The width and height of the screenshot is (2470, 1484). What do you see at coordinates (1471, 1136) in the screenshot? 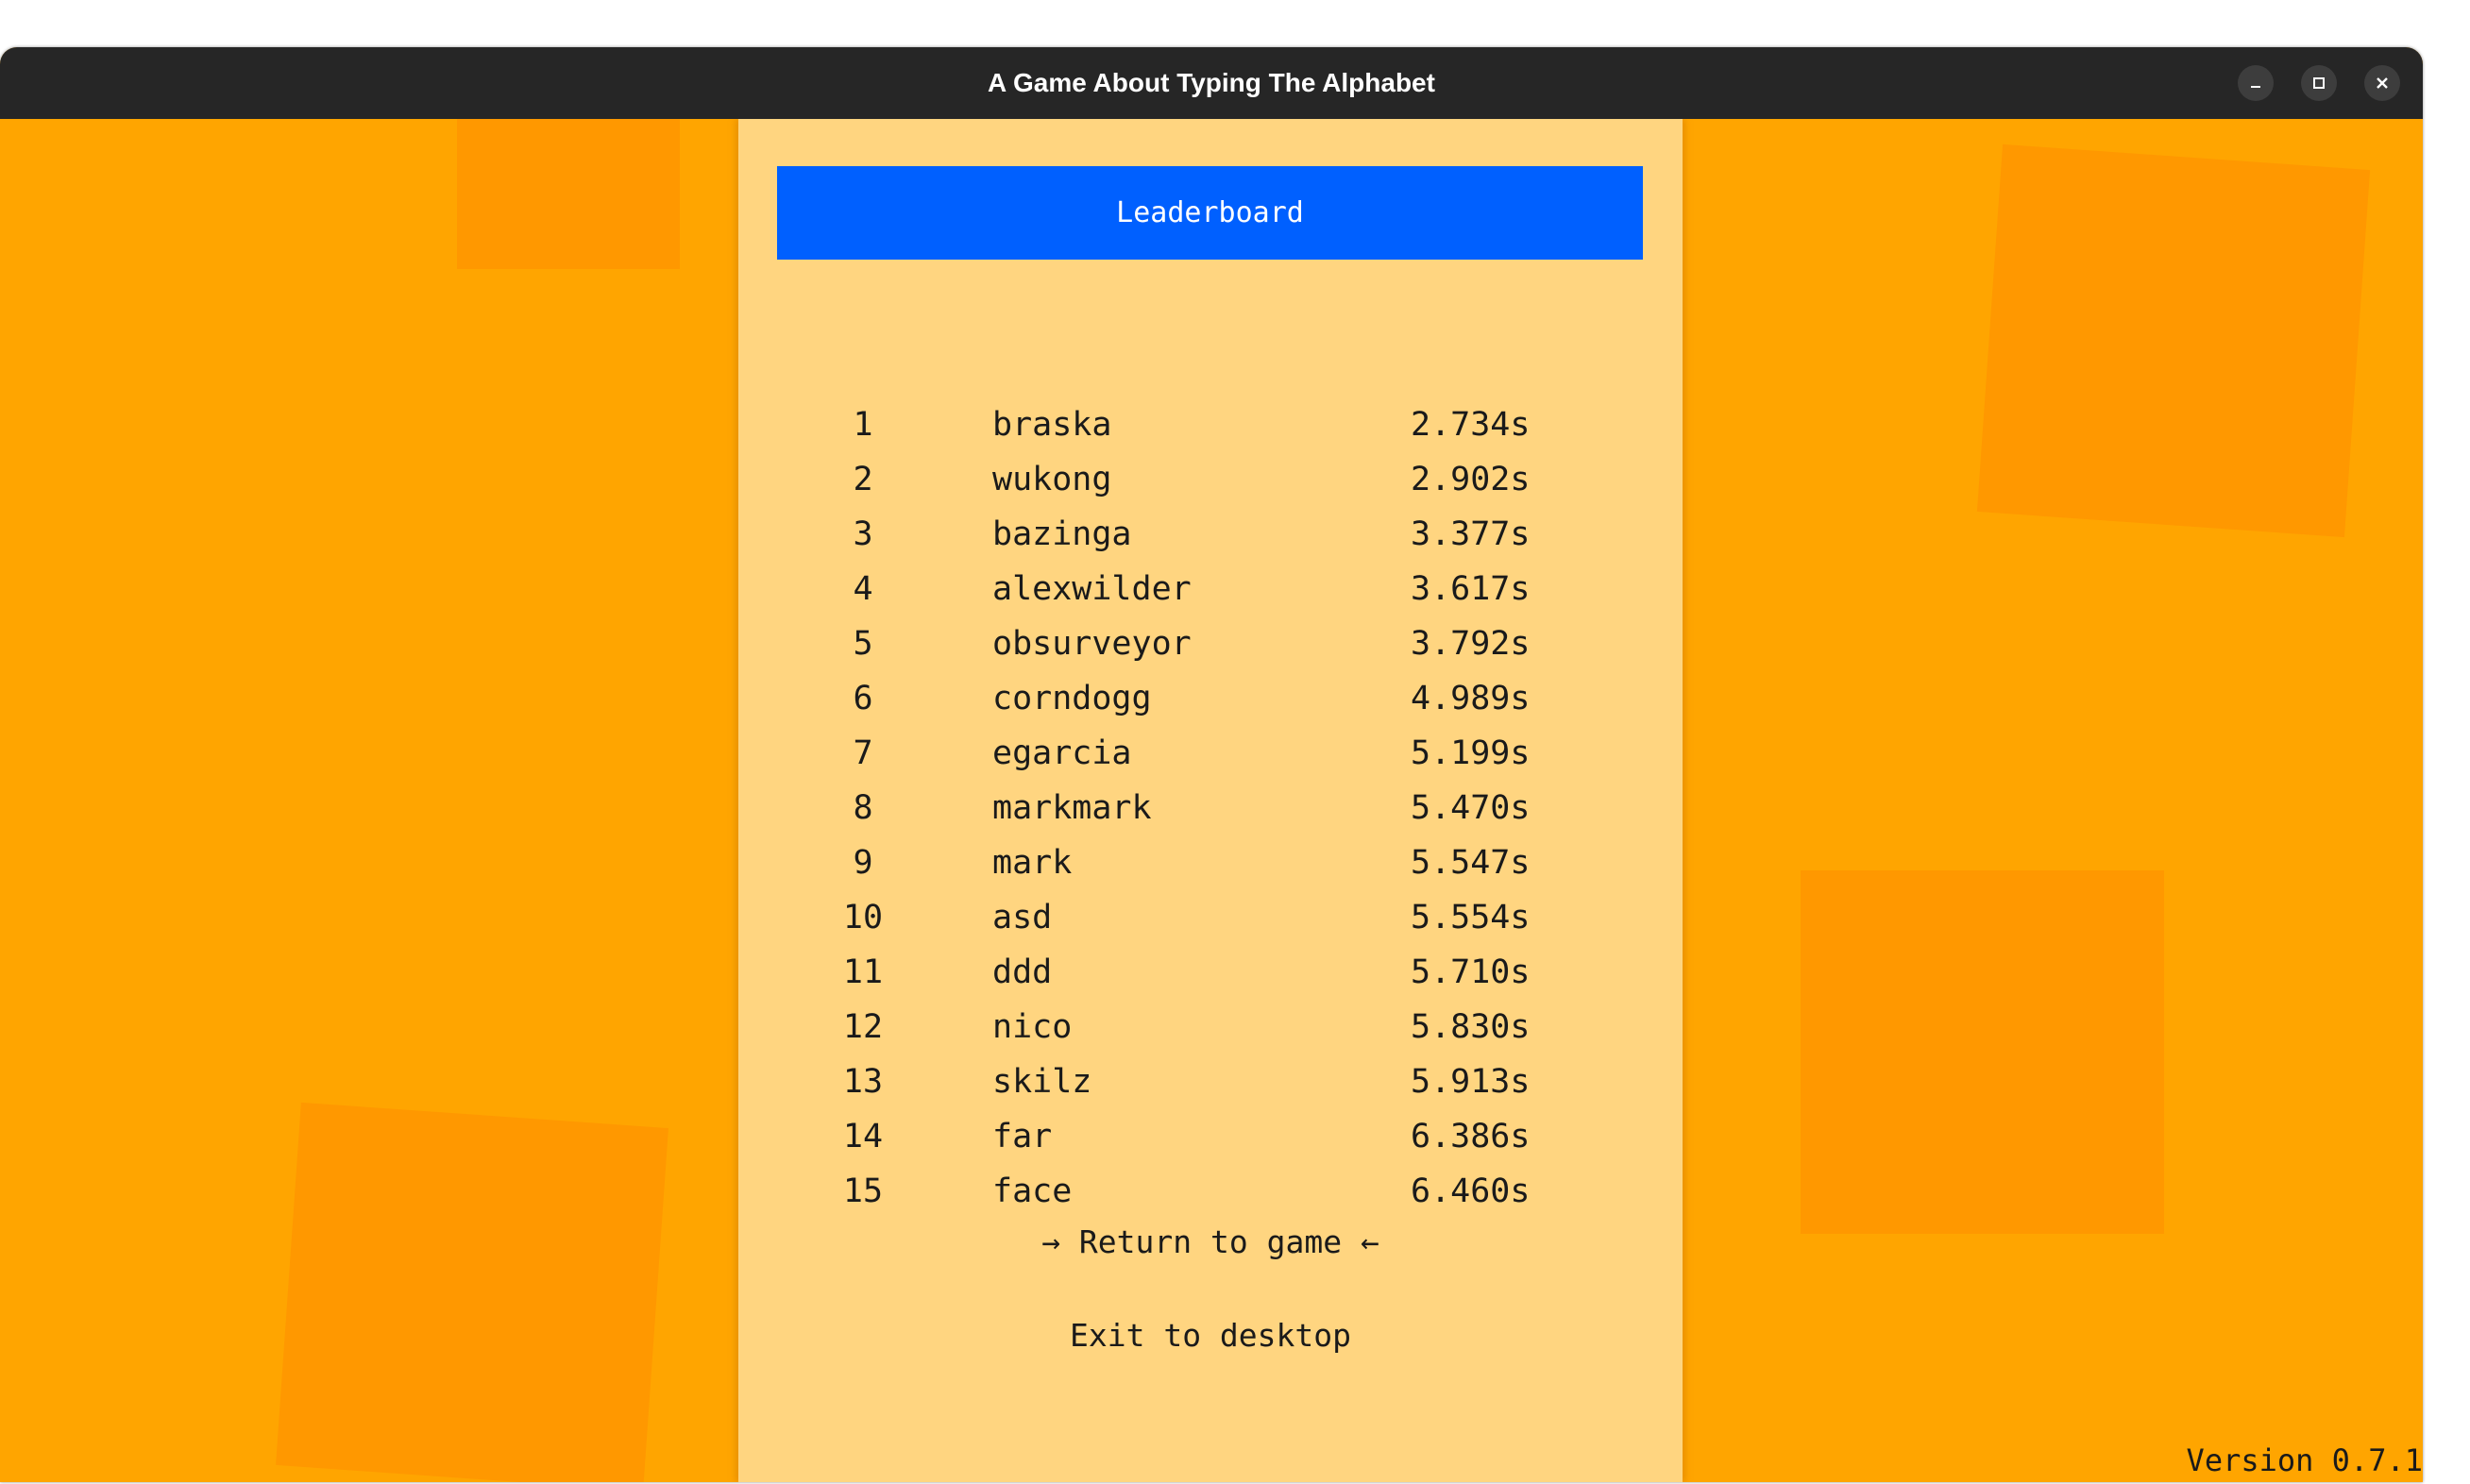
I see `time-cell: 6.386s` at bounding box center [1471, 1136].